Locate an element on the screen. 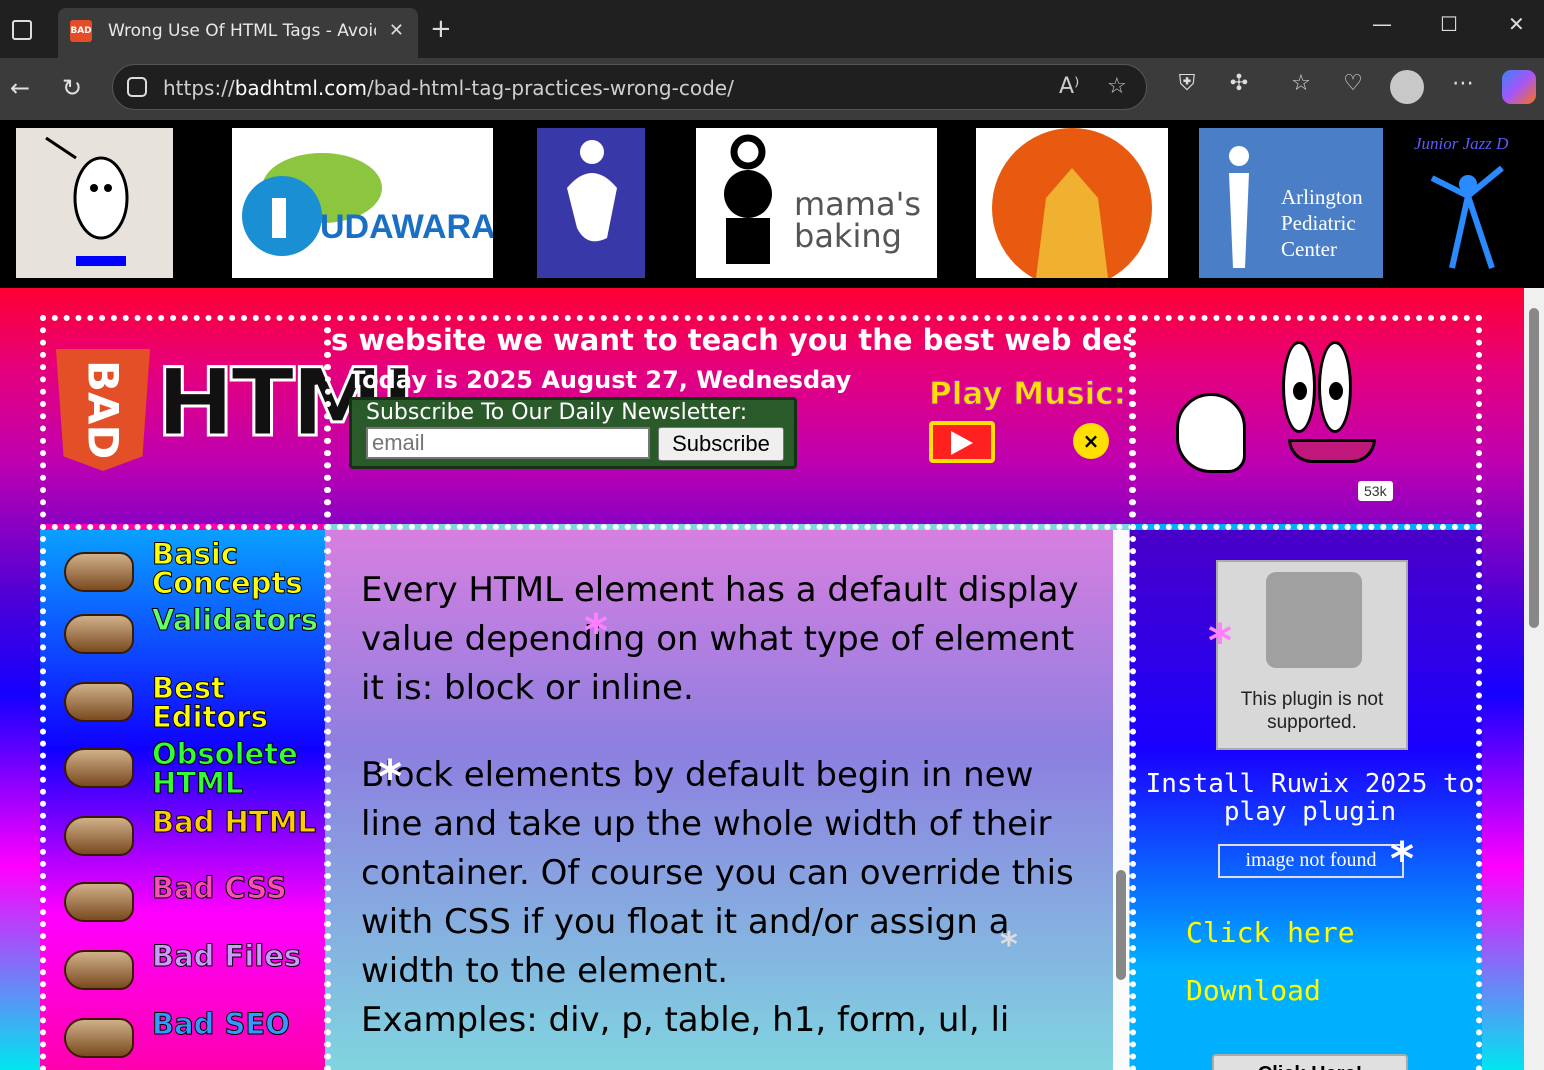 This screenshot has height=1070, width=1544. play-icon is located at coordinates (962, 443).